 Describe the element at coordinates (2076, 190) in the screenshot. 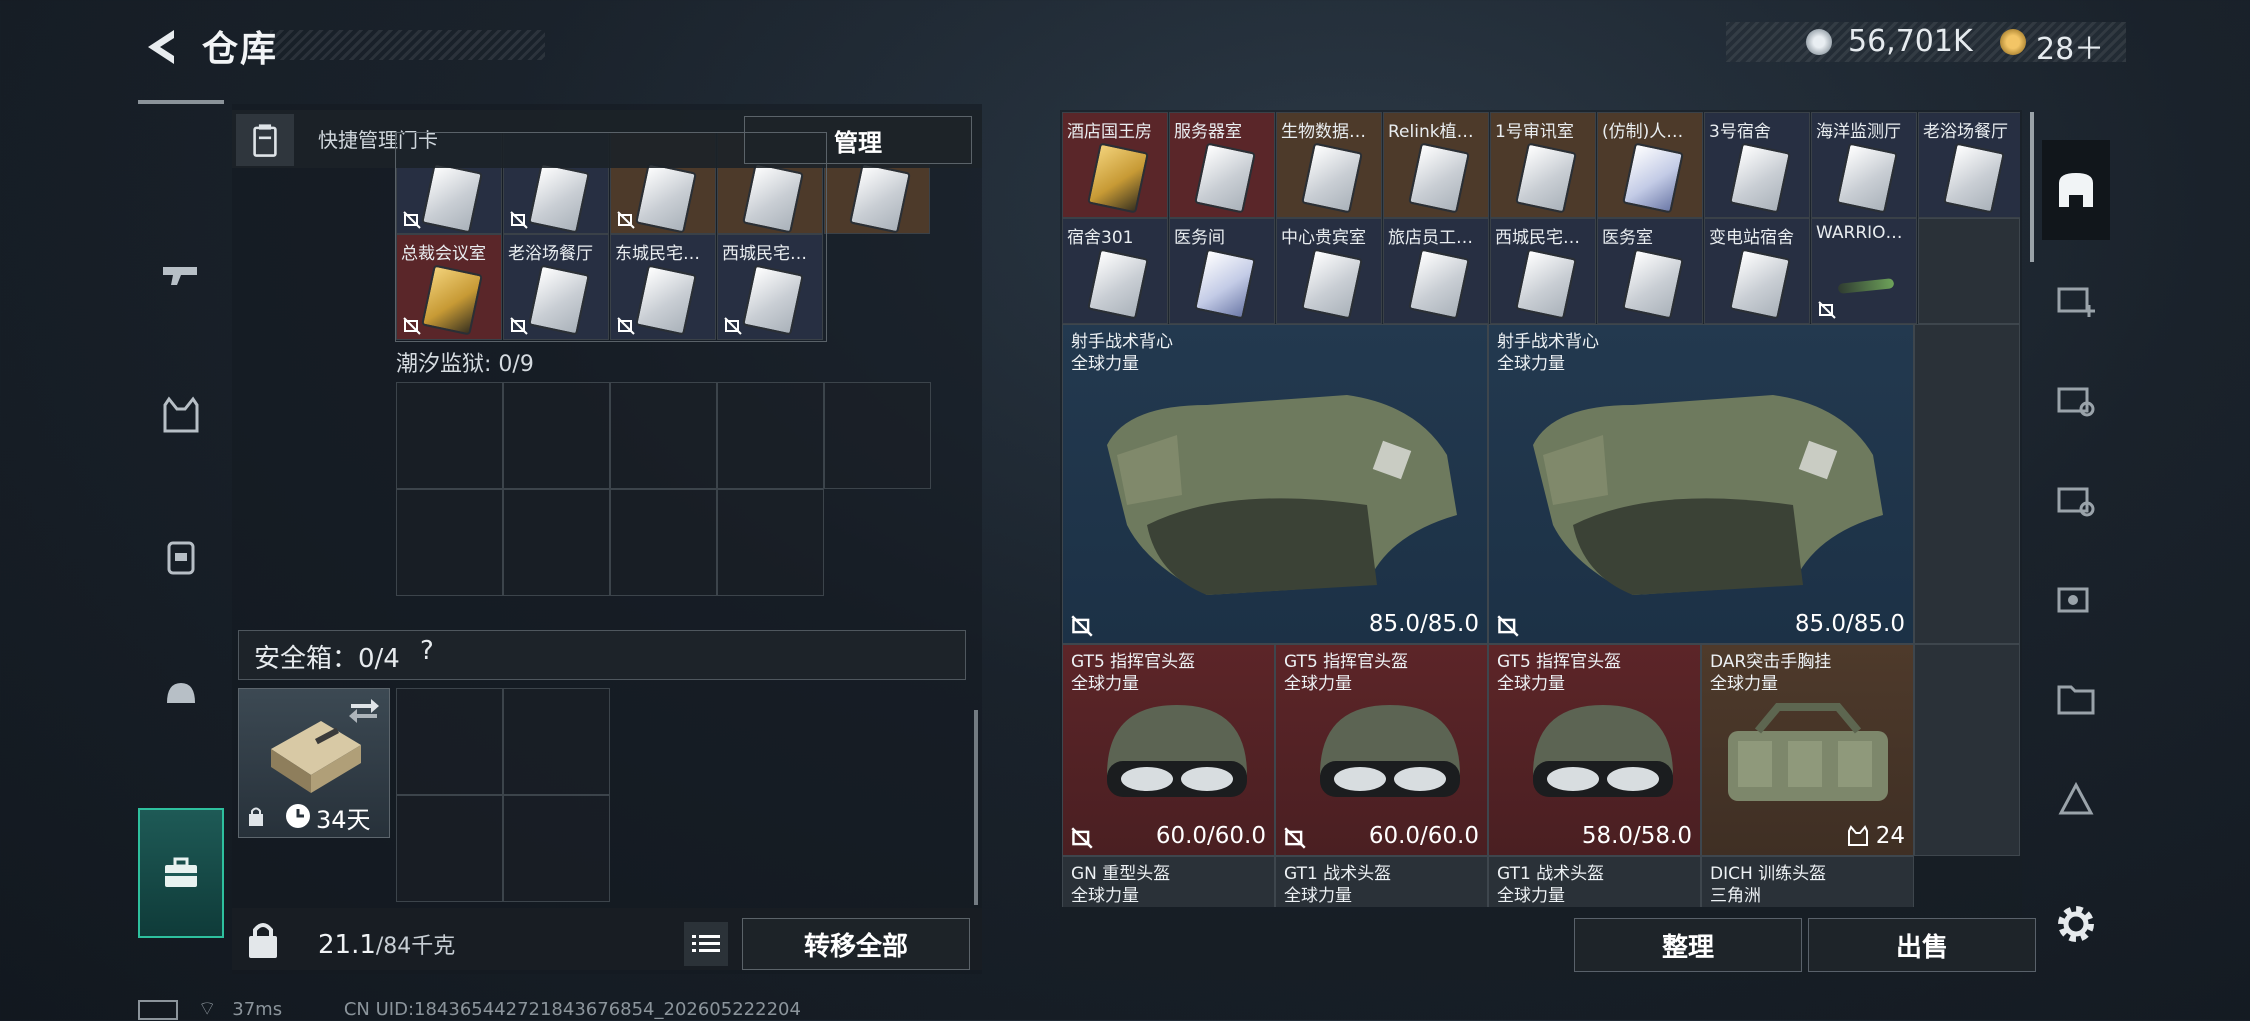

I see `tab-all-items` at that location.